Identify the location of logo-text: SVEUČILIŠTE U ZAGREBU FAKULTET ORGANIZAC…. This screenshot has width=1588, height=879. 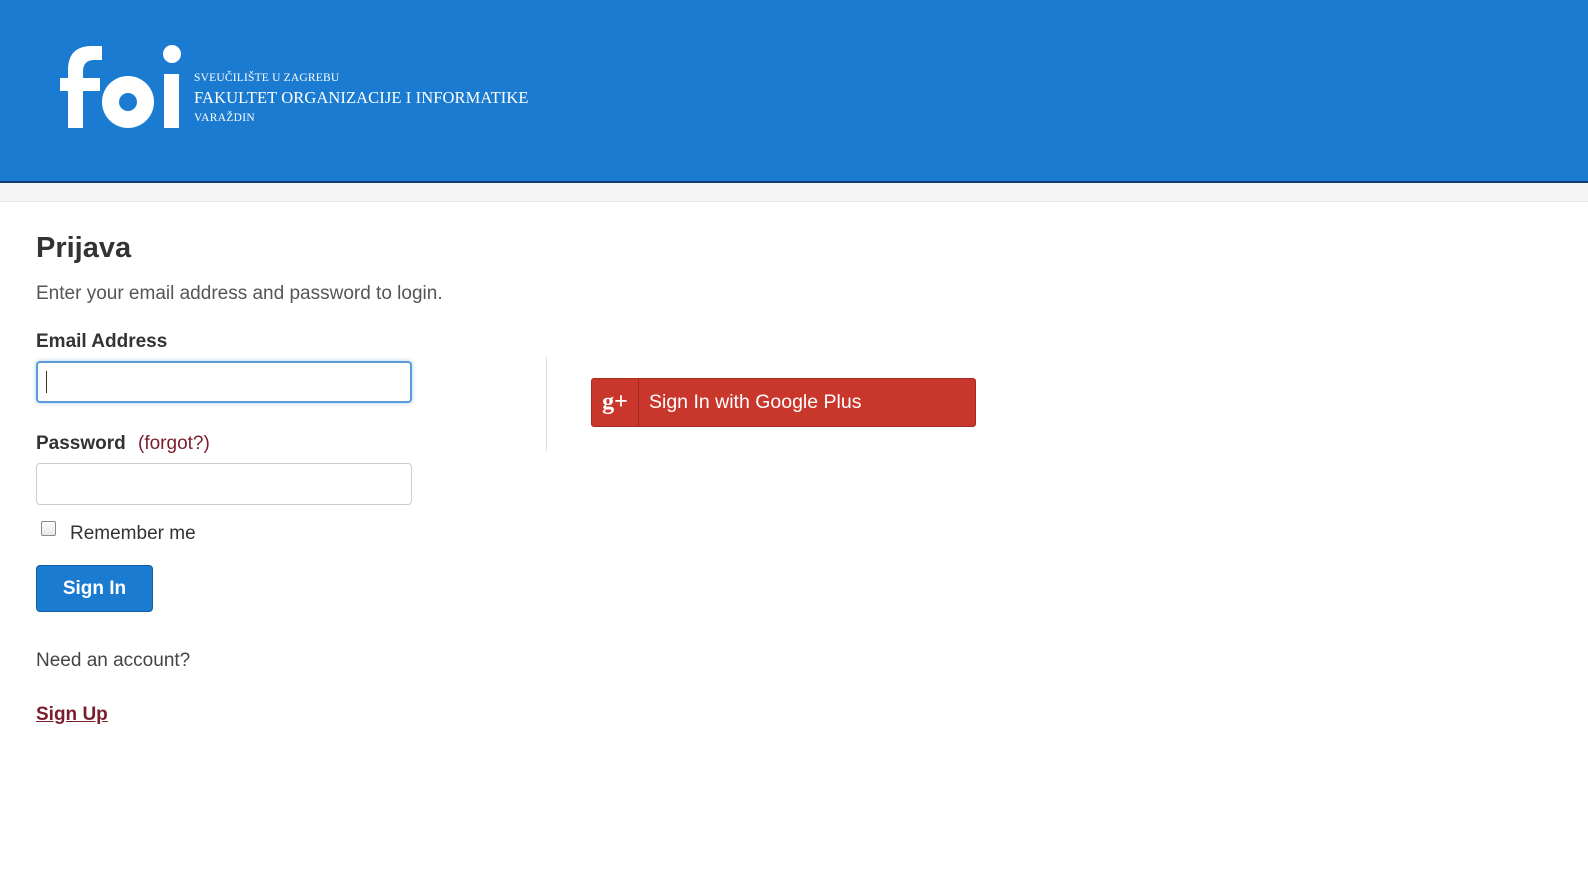
(361, 98).